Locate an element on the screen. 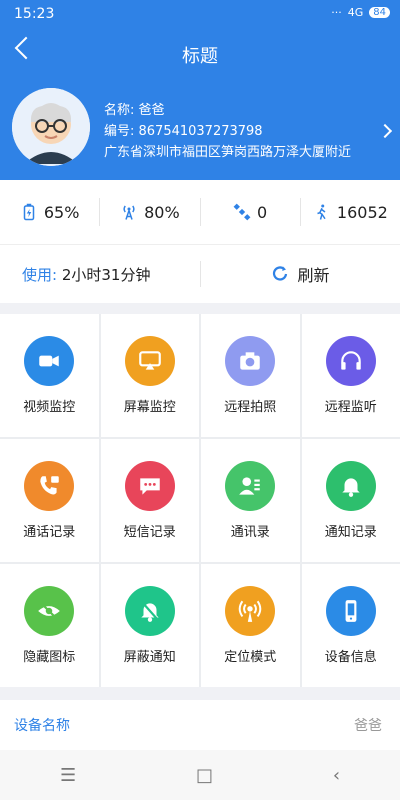  battery-badge: 84 is located at coordinates (379, 12).